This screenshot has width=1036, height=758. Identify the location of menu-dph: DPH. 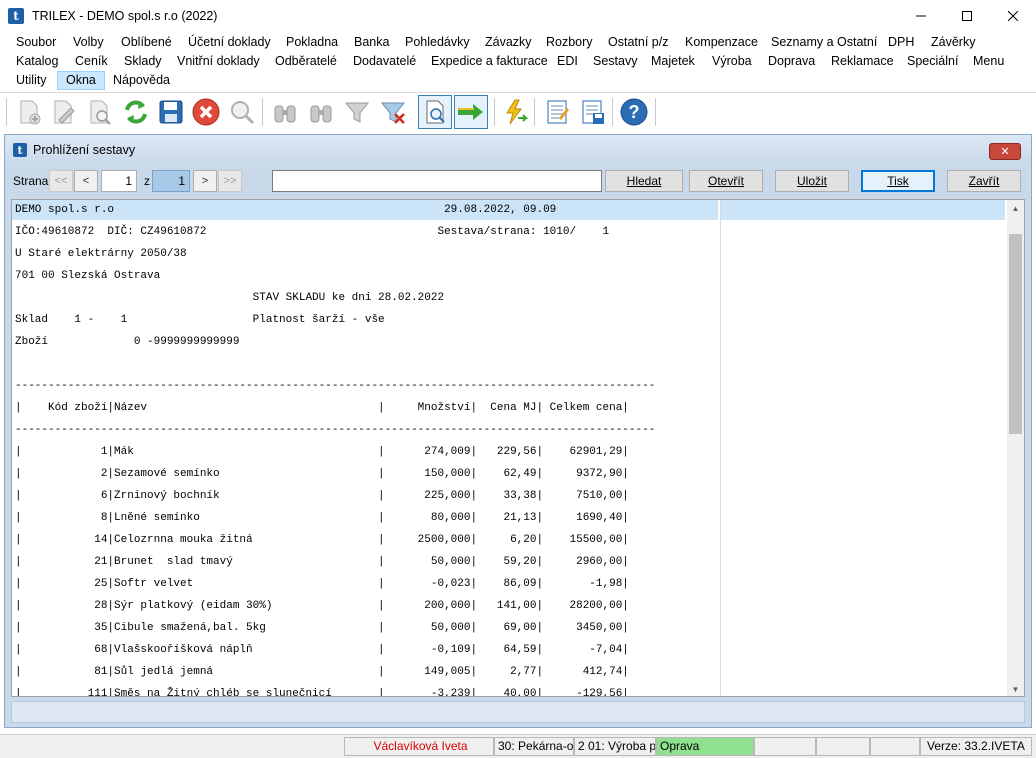
(901, 42).